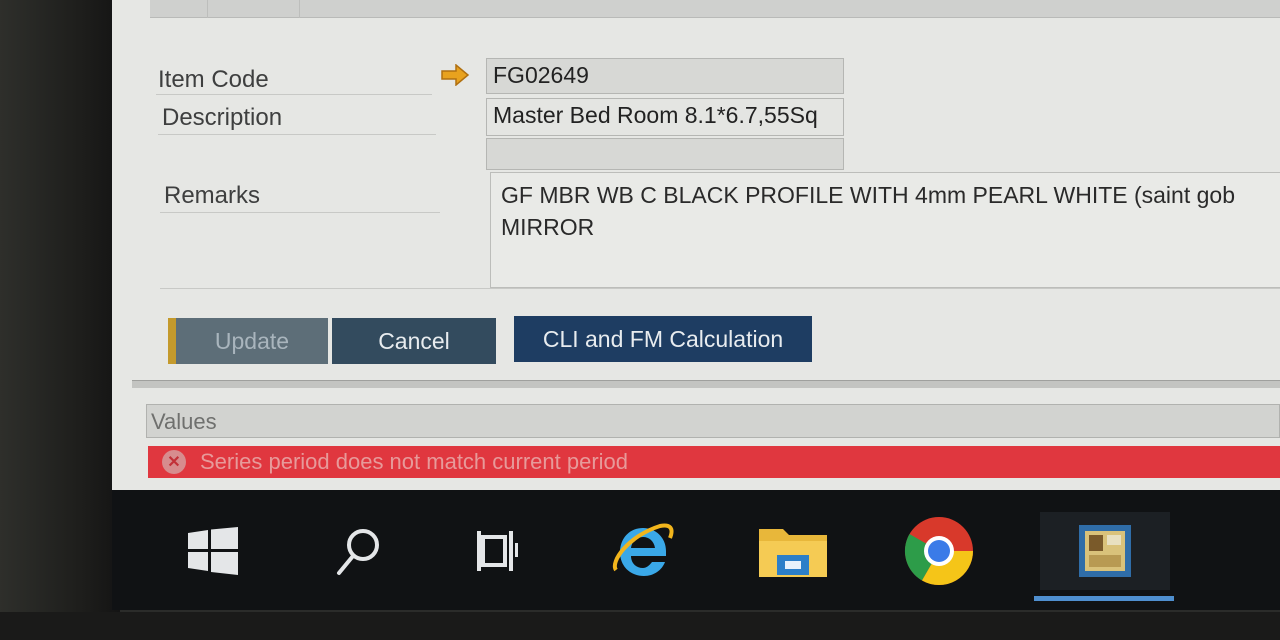 The width and height of the screenshot is (1280, 640). Describe the element at coordinates (548, 227) in the screenshot. I see `remarks-line: MIRROR` at that location.